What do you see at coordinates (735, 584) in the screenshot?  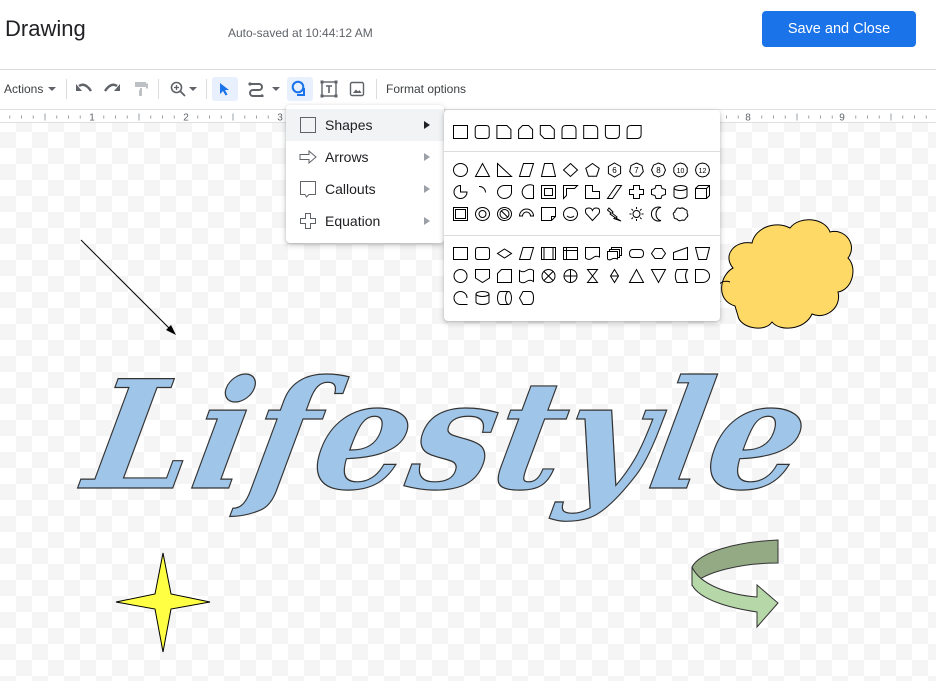 I see `curved-arrow` at bounding box center [735, 584].